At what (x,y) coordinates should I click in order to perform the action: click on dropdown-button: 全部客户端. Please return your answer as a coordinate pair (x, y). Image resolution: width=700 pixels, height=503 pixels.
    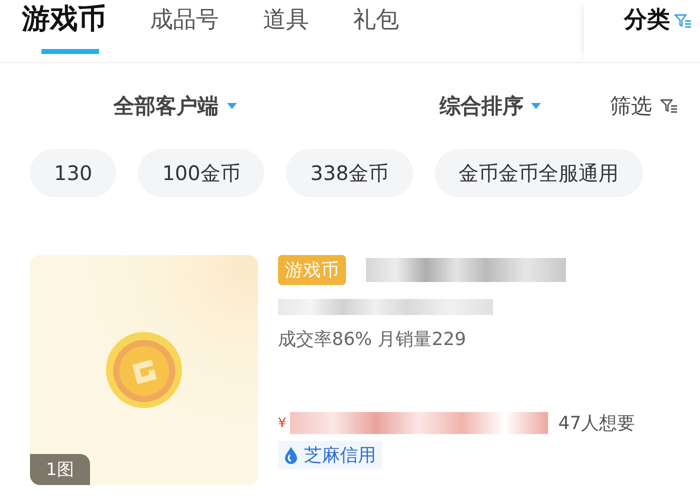
    Looking at the image, I should click on (242, 106).